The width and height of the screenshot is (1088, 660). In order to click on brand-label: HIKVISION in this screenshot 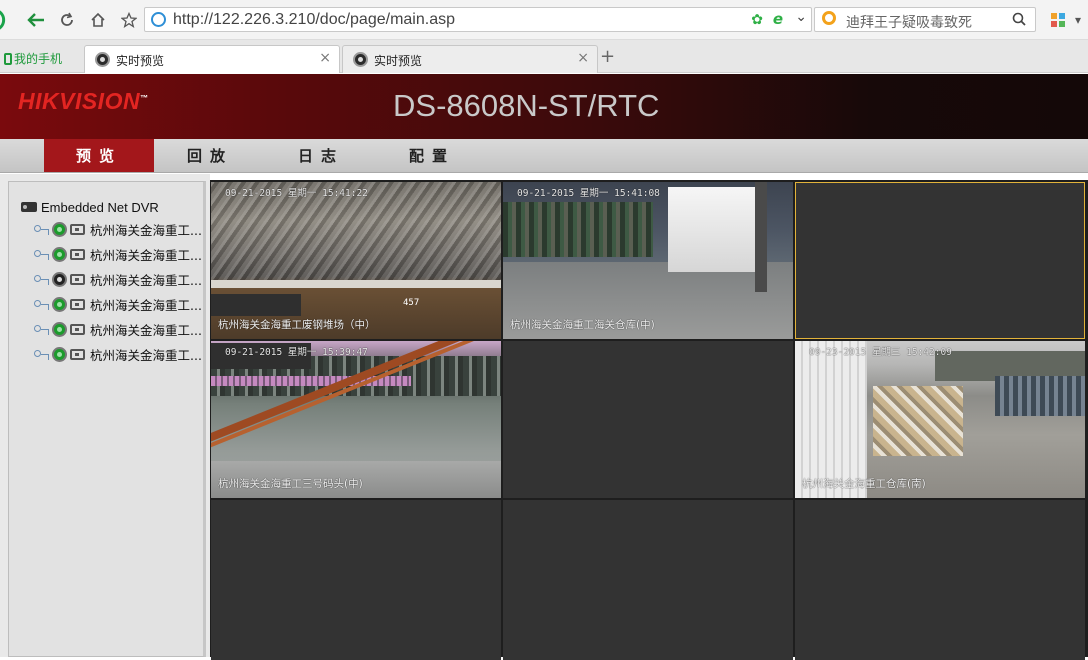, I will do `click(79, 101)`.